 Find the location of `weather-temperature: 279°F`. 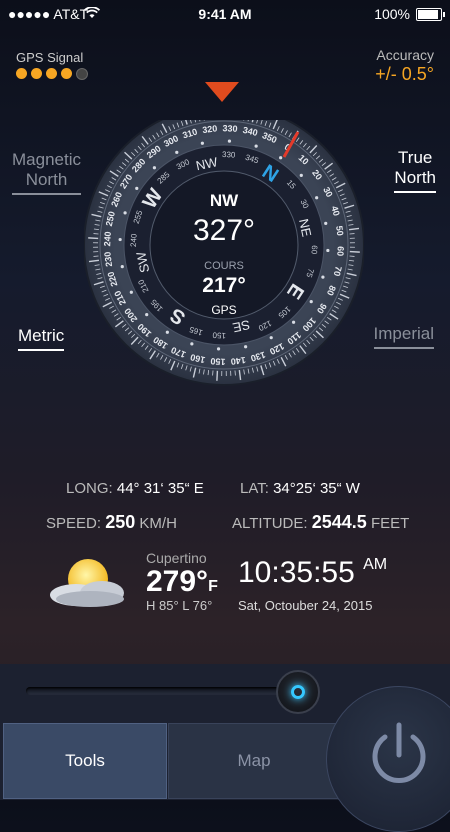

weather-temperature: 279°F is located at coordinates (182, 582).